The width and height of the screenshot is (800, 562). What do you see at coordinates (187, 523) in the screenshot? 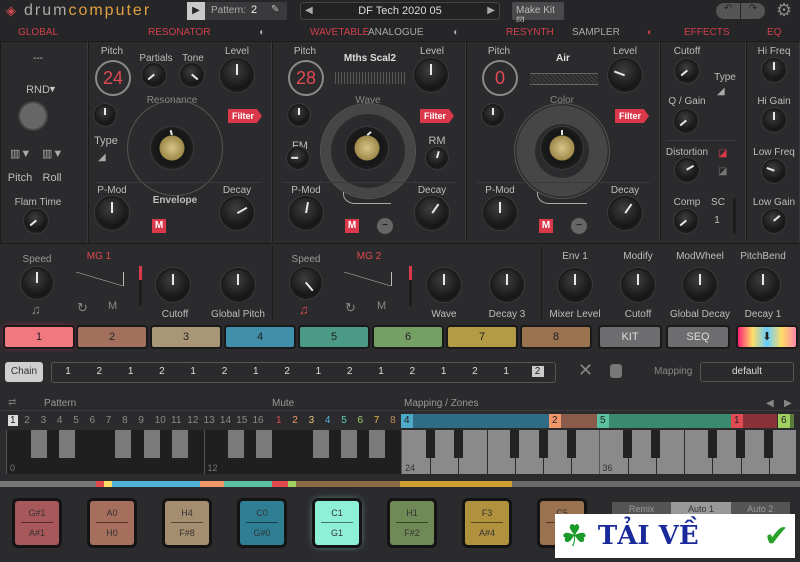
I see `drum-pad-3: H4 F#8` at bounding box center [187, 523].